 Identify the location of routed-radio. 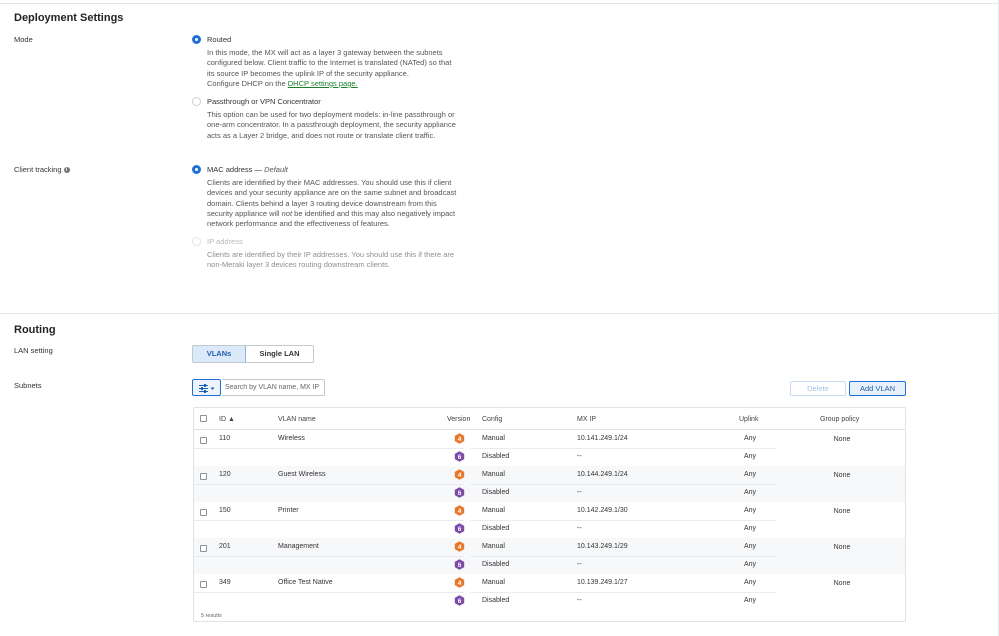
(196, 39).